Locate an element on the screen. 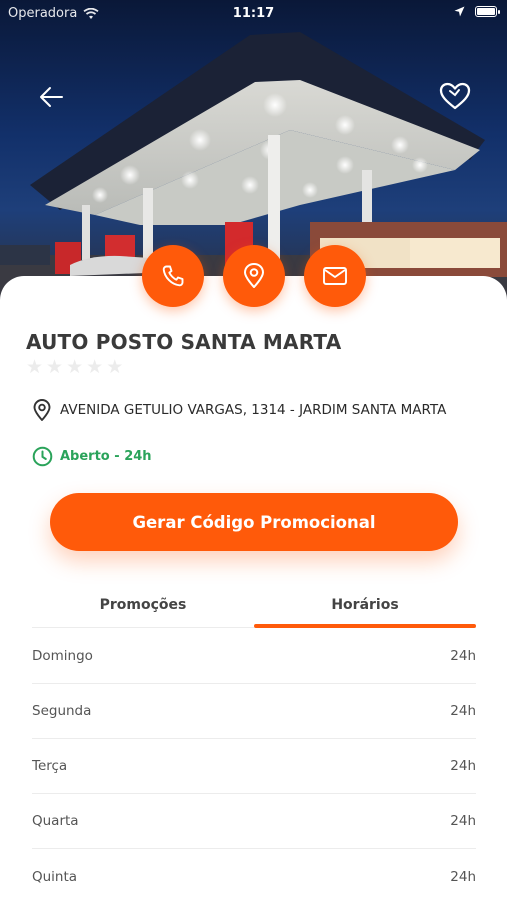  tab-promocoes: Promoções is located at coordinates (143, 607).